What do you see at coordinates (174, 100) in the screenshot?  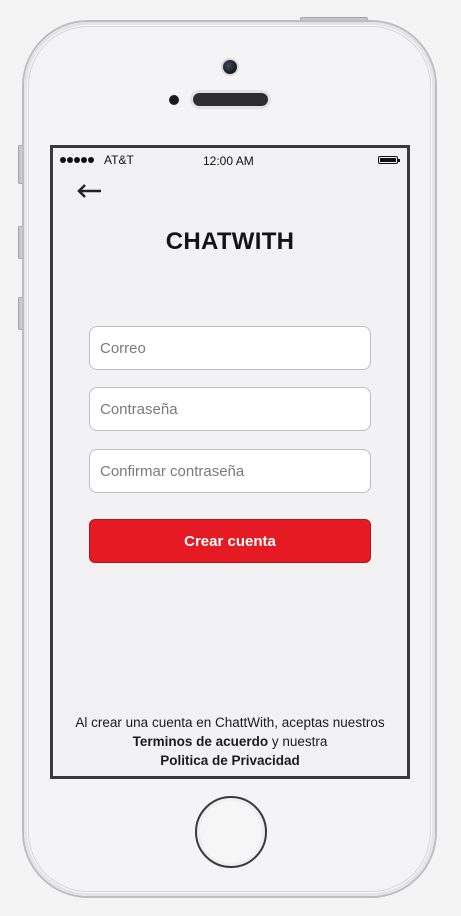 I see `proximity-sensor` at bounding box center [174, 100].